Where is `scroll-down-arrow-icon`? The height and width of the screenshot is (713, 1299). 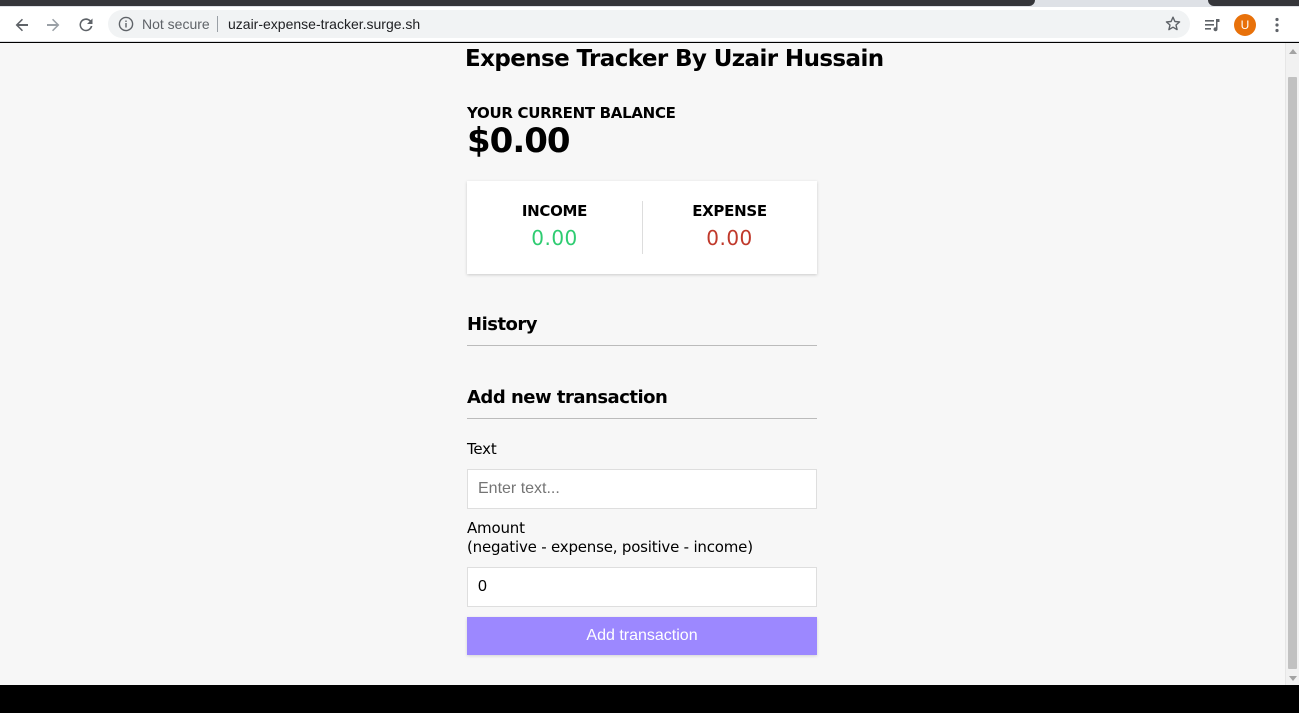 scroll-down-arrow-icon is located at coordinates (1293, 678).